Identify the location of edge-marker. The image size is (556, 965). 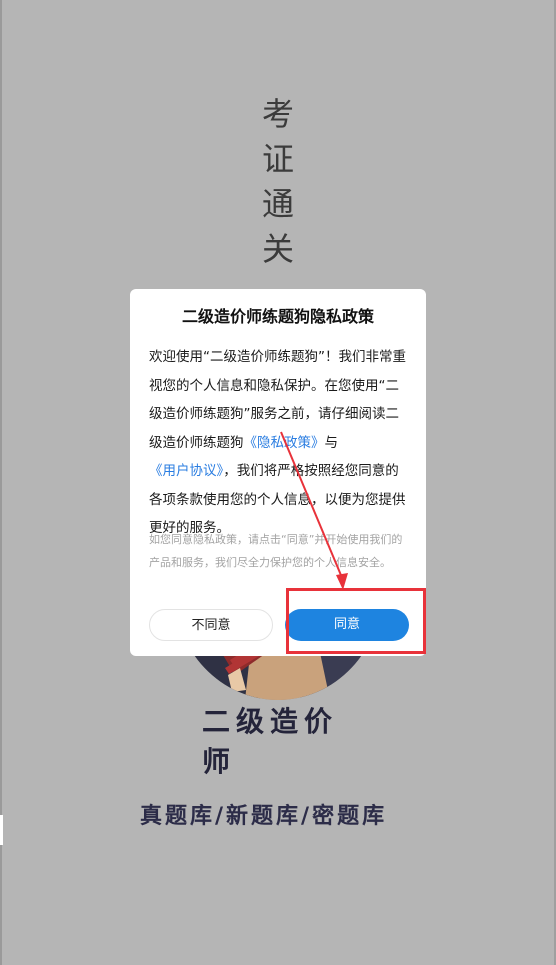
(1, 830).